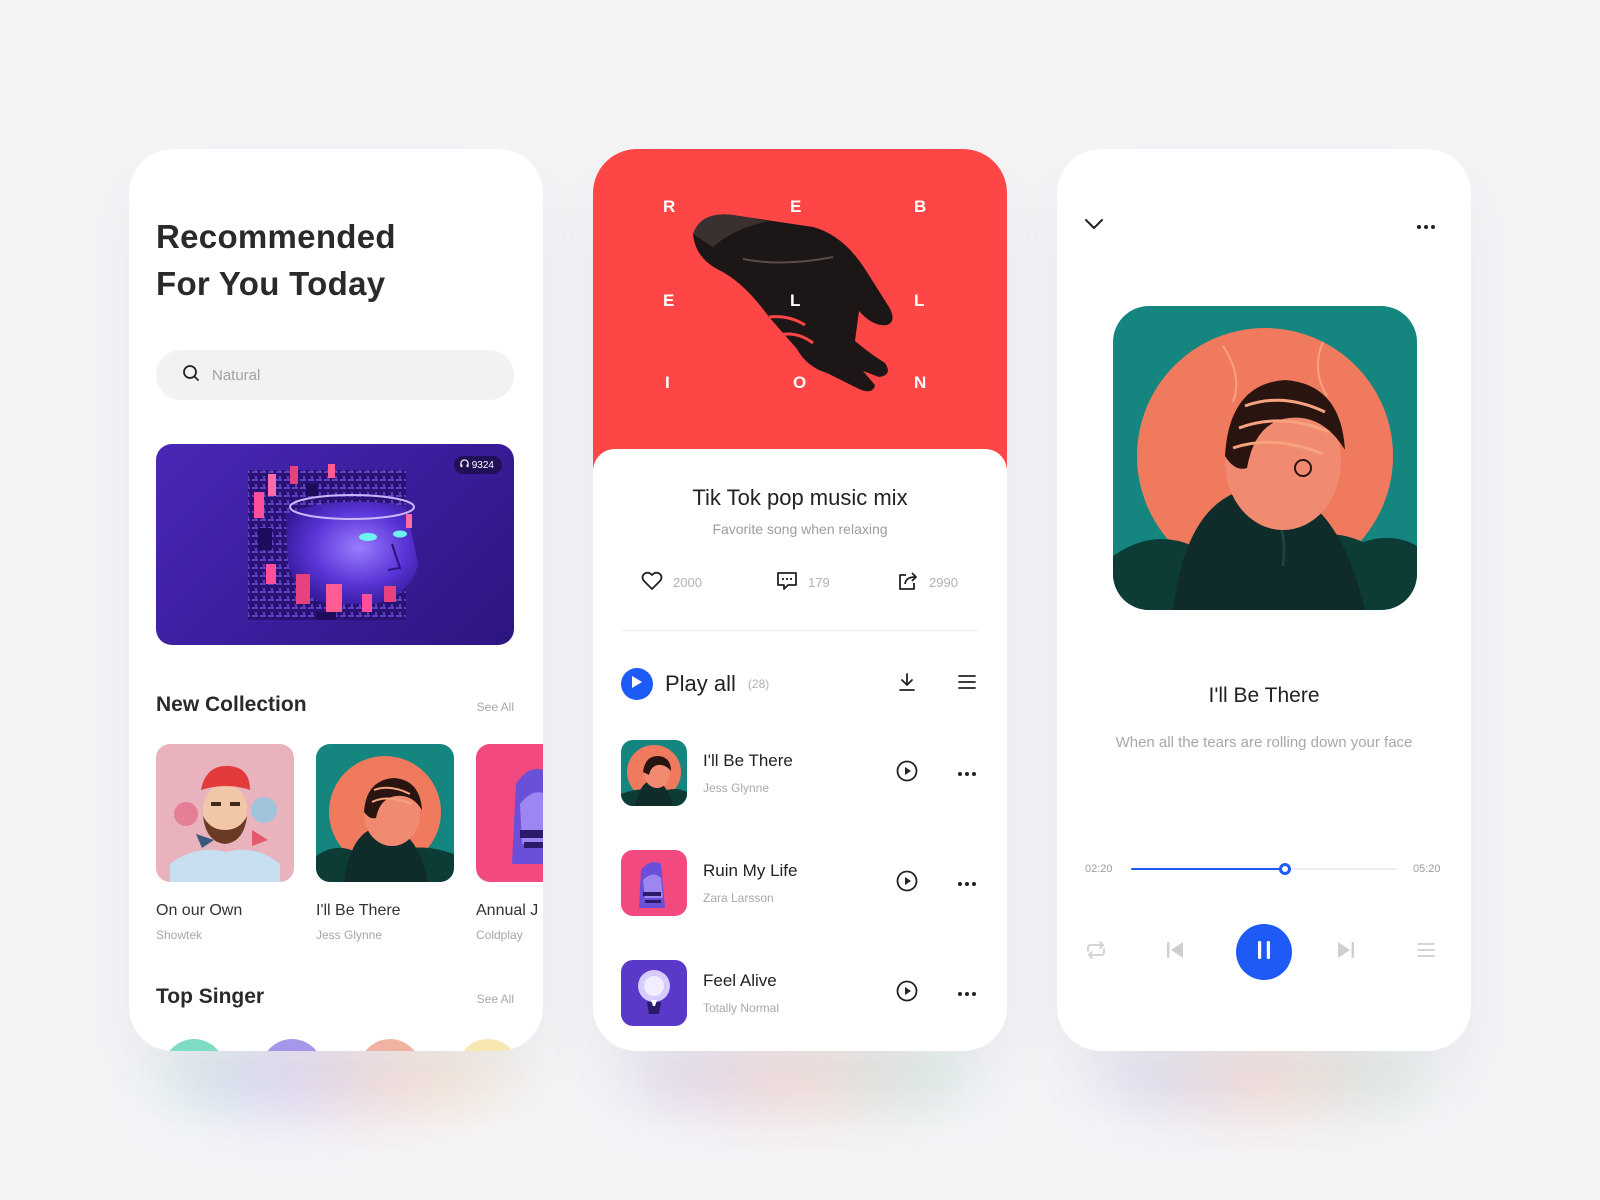  I want to click on pause-button, so click(1264, 952).